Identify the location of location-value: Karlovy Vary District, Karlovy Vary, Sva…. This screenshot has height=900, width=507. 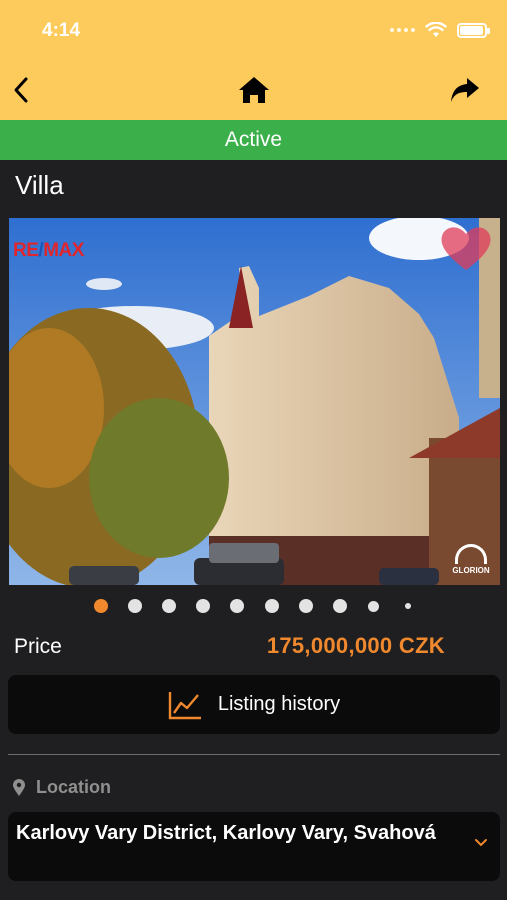
(226, 833).